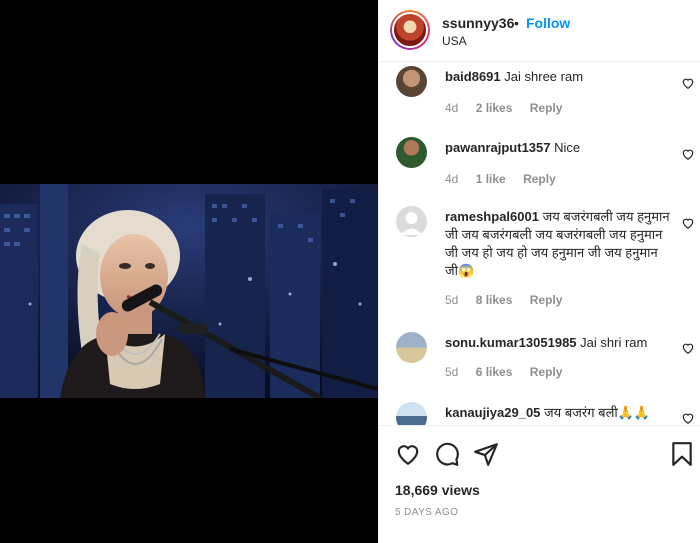  I want to click on comment-text: Nice, so click(567, 147).